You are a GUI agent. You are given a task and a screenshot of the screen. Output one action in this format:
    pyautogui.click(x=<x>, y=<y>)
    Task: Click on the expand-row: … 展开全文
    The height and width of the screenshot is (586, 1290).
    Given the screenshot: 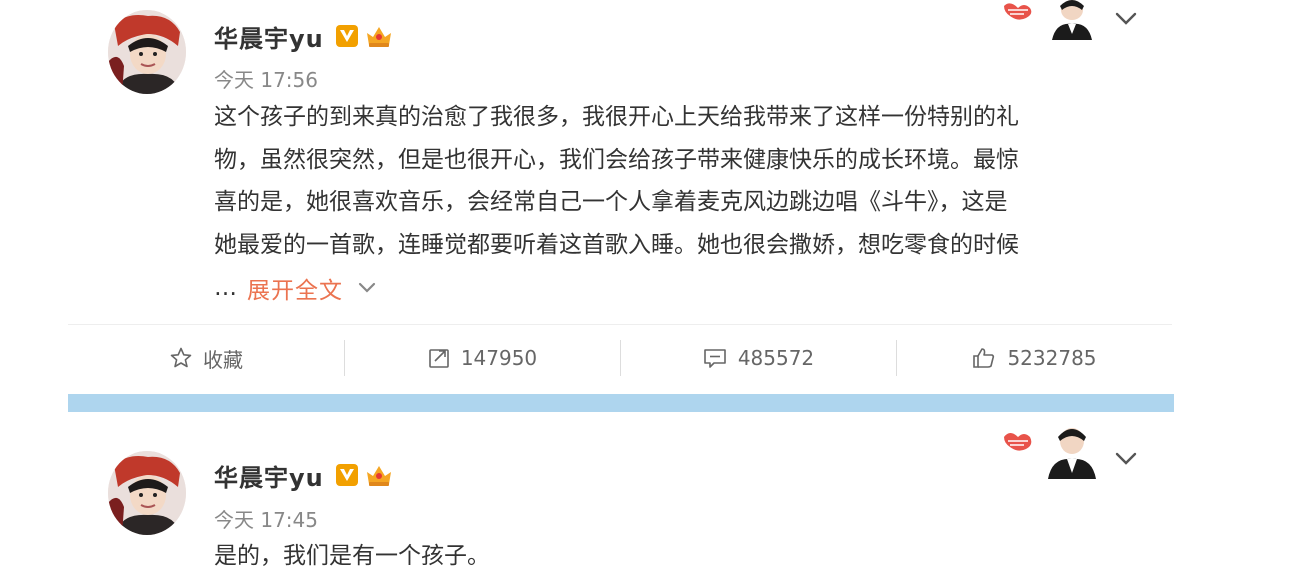 What is the action you would take?
    pyautogui.click(x=295, y=288)
    